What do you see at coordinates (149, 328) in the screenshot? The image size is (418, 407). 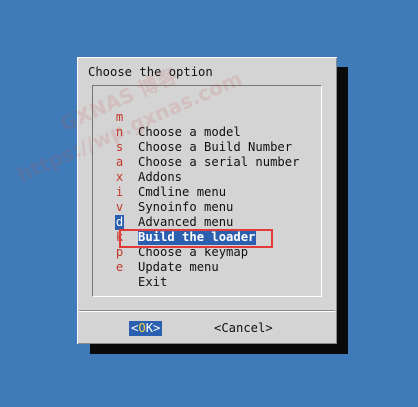 I see `ok-label-rest: K` at bounding box center [149, 328].